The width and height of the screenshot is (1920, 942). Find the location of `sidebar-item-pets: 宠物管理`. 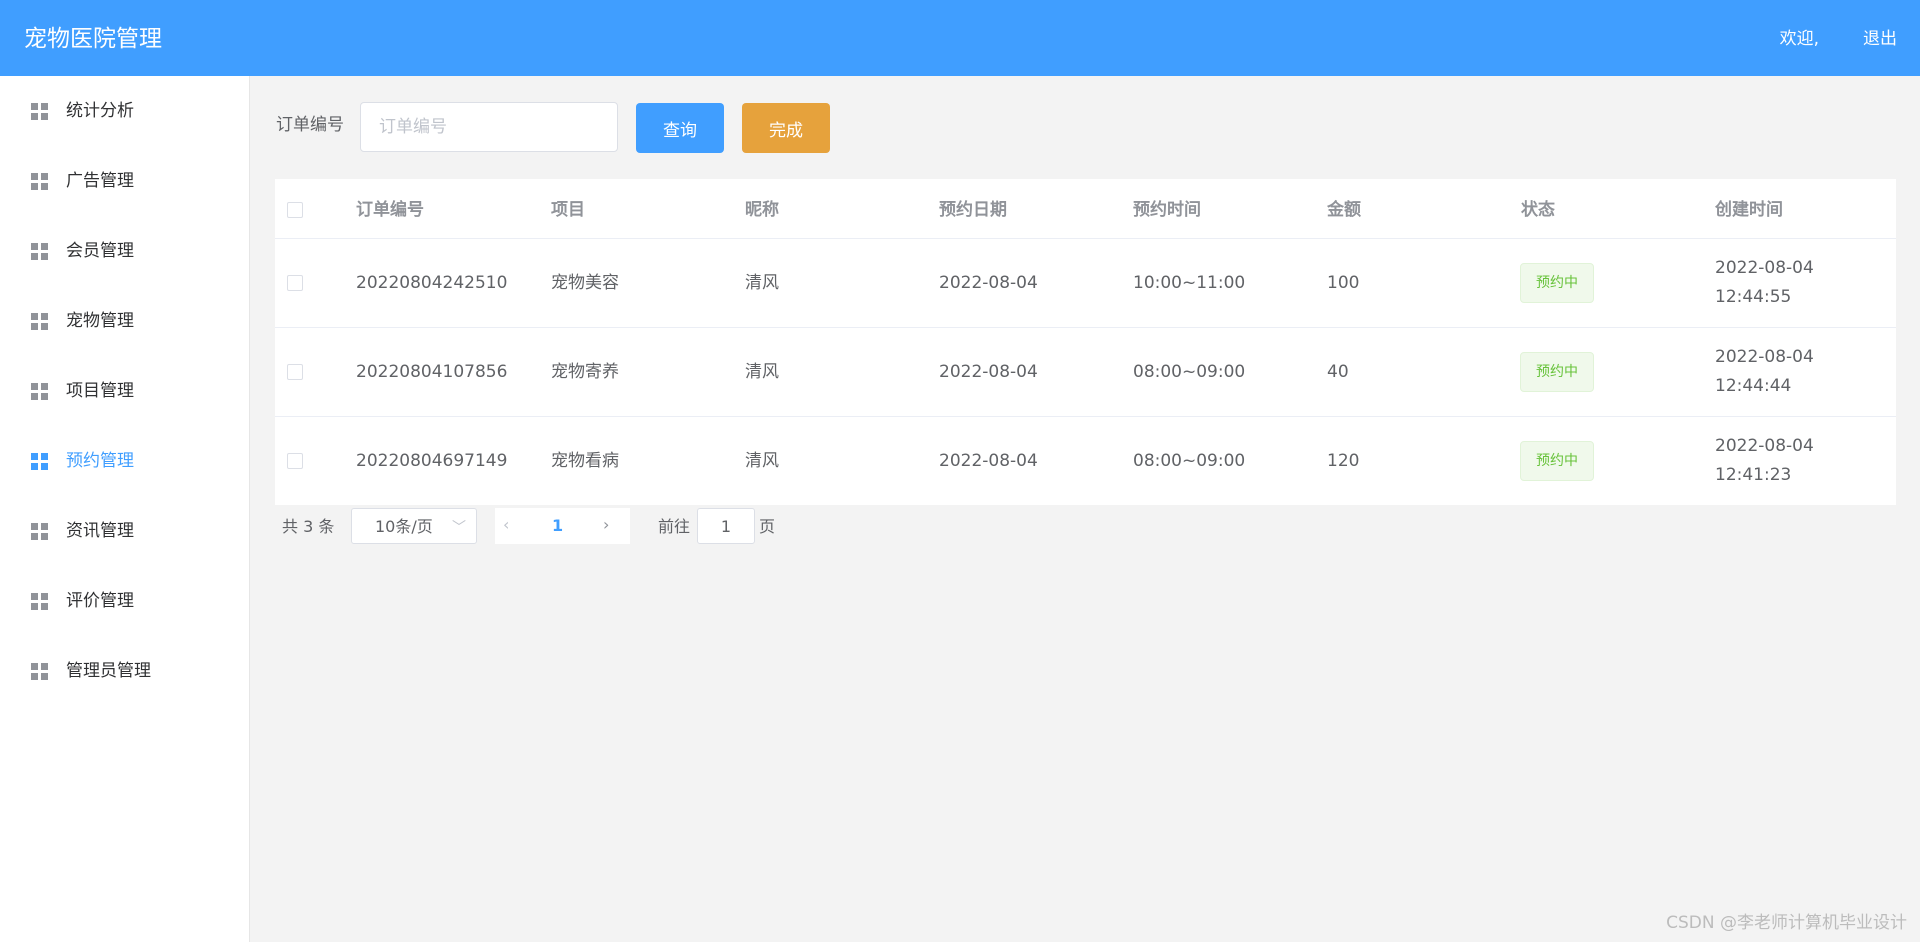

sidebar-item-pets: 宠物管理 is located at coordinates (124, 321).